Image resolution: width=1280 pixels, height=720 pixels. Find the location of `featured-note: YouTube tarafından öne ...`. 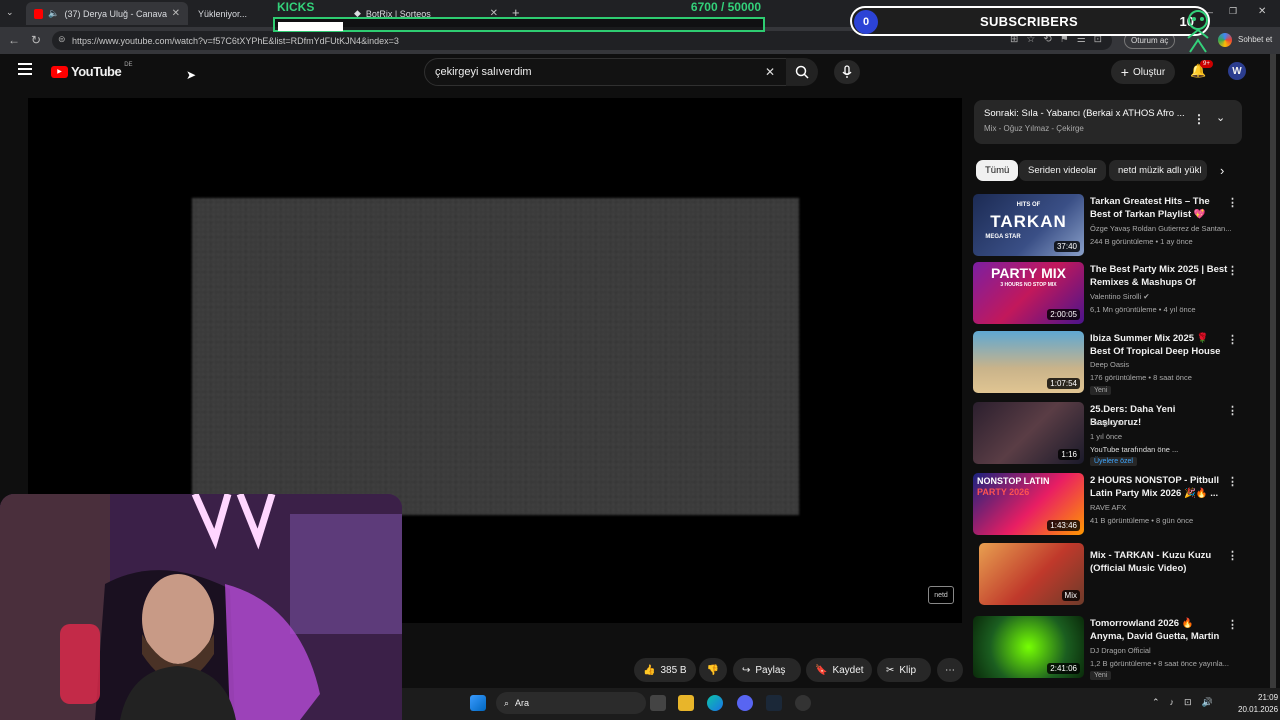

featured-note: YouTube tarafından öne ... is located at coordinates (1134, 449).